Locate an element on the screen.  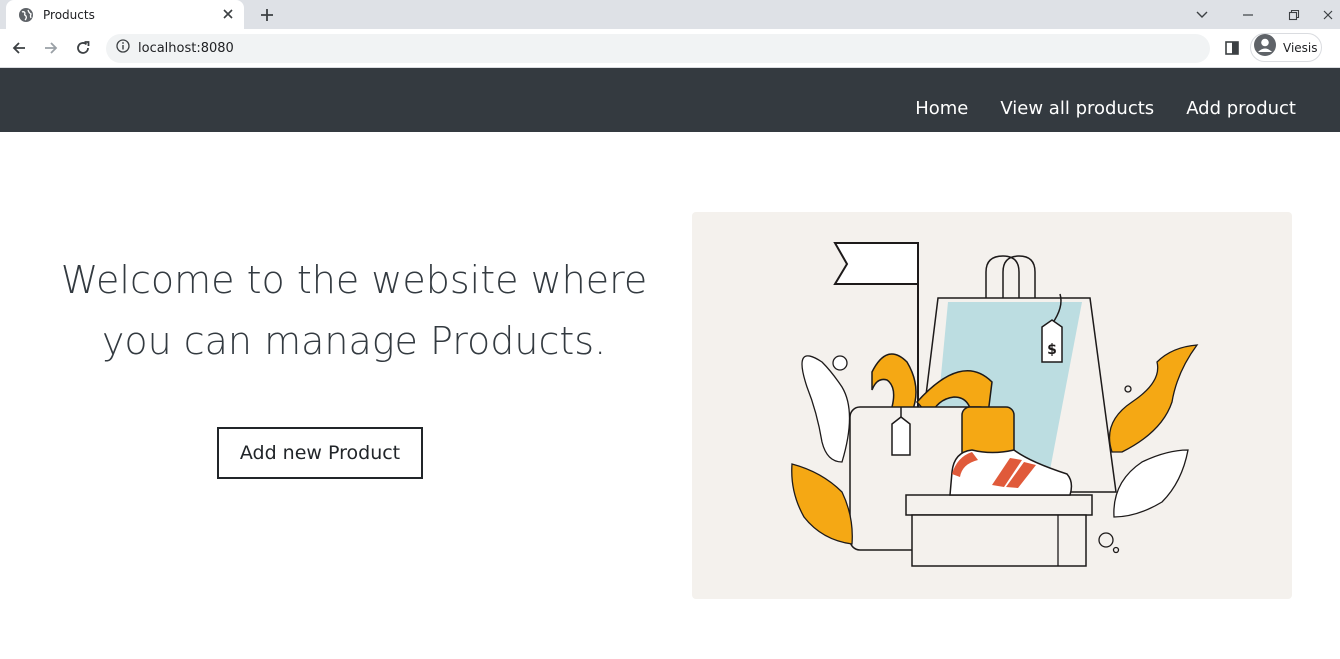
minimize-icon is located at coordinates (1248, 14).